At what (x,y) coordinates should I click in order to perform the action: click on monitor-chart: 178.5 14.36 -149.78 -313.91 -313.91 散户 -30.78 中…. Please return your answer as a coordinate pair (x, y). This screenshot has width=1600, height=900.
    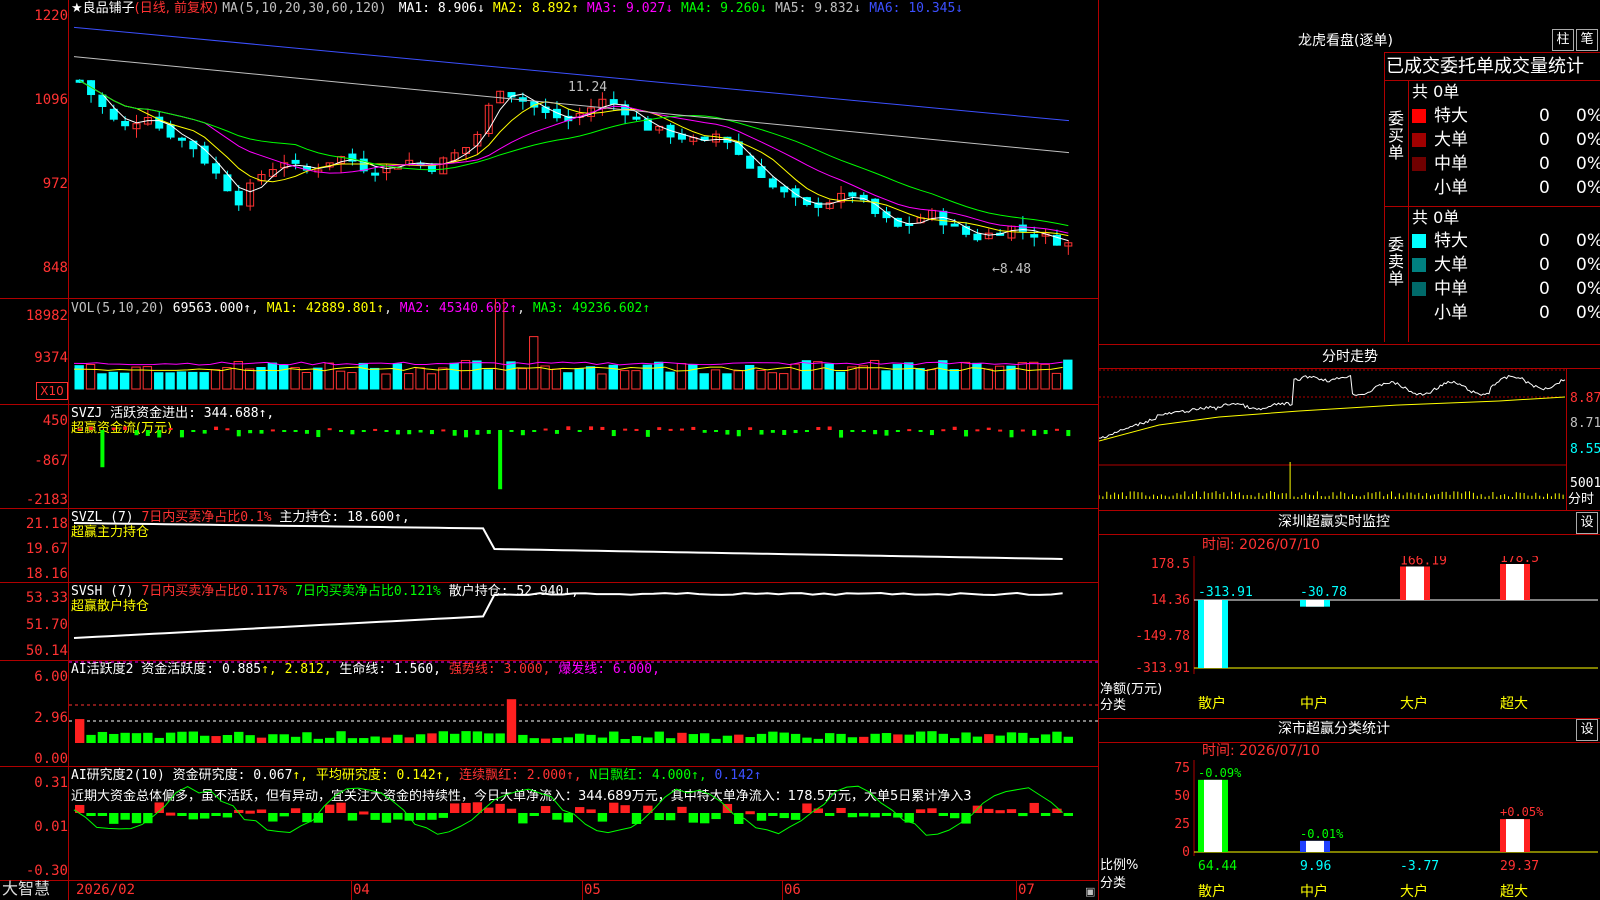
    Looking at the image, I should click on (1349, 636).